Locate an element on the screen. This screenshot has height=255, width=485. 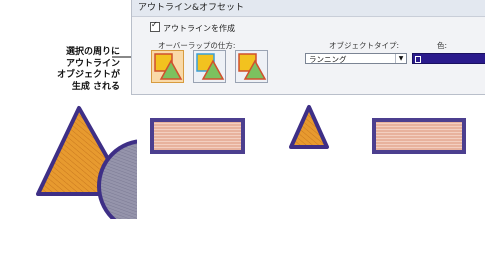
create-outline-checkbox: アウトラインを作成 is located at coordinates (192, 27).